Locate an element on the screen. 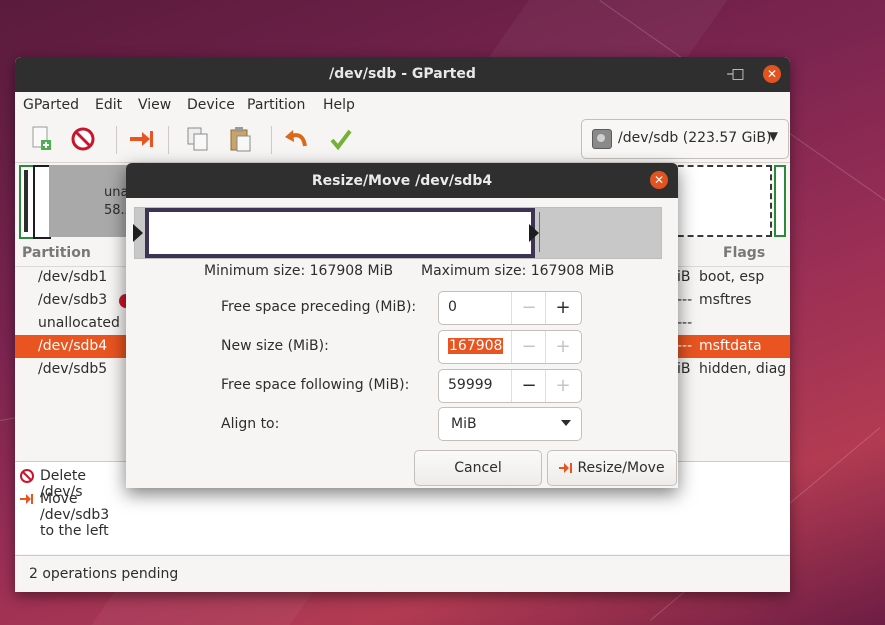 This screenshot has height=625, width=885. menu-device: Device is located at coordinates (211, 105).